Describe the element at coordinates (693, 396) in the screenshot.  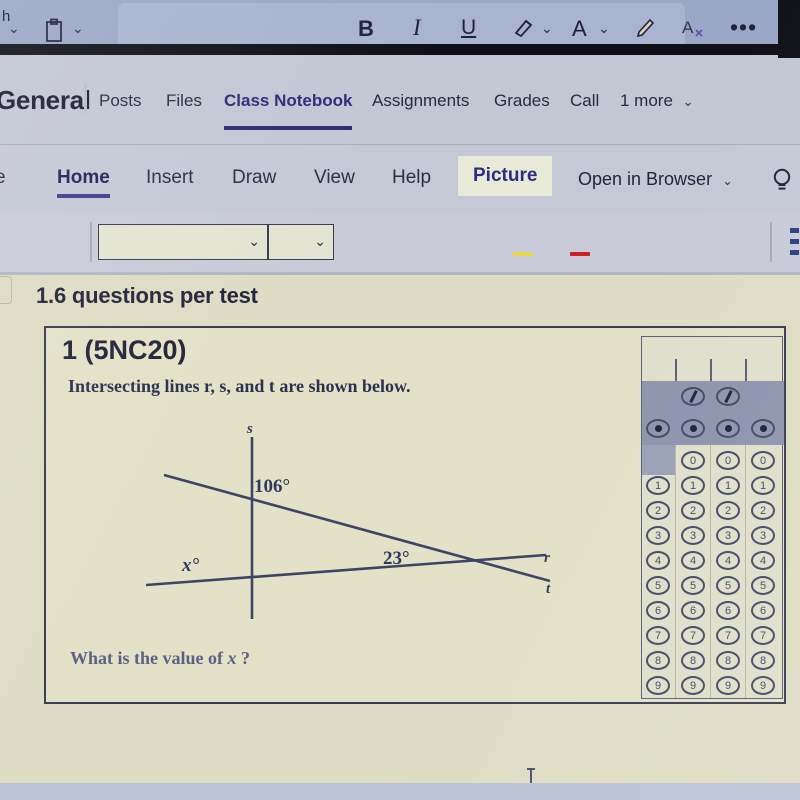
I see `bubble-fraction-col2` at that location.